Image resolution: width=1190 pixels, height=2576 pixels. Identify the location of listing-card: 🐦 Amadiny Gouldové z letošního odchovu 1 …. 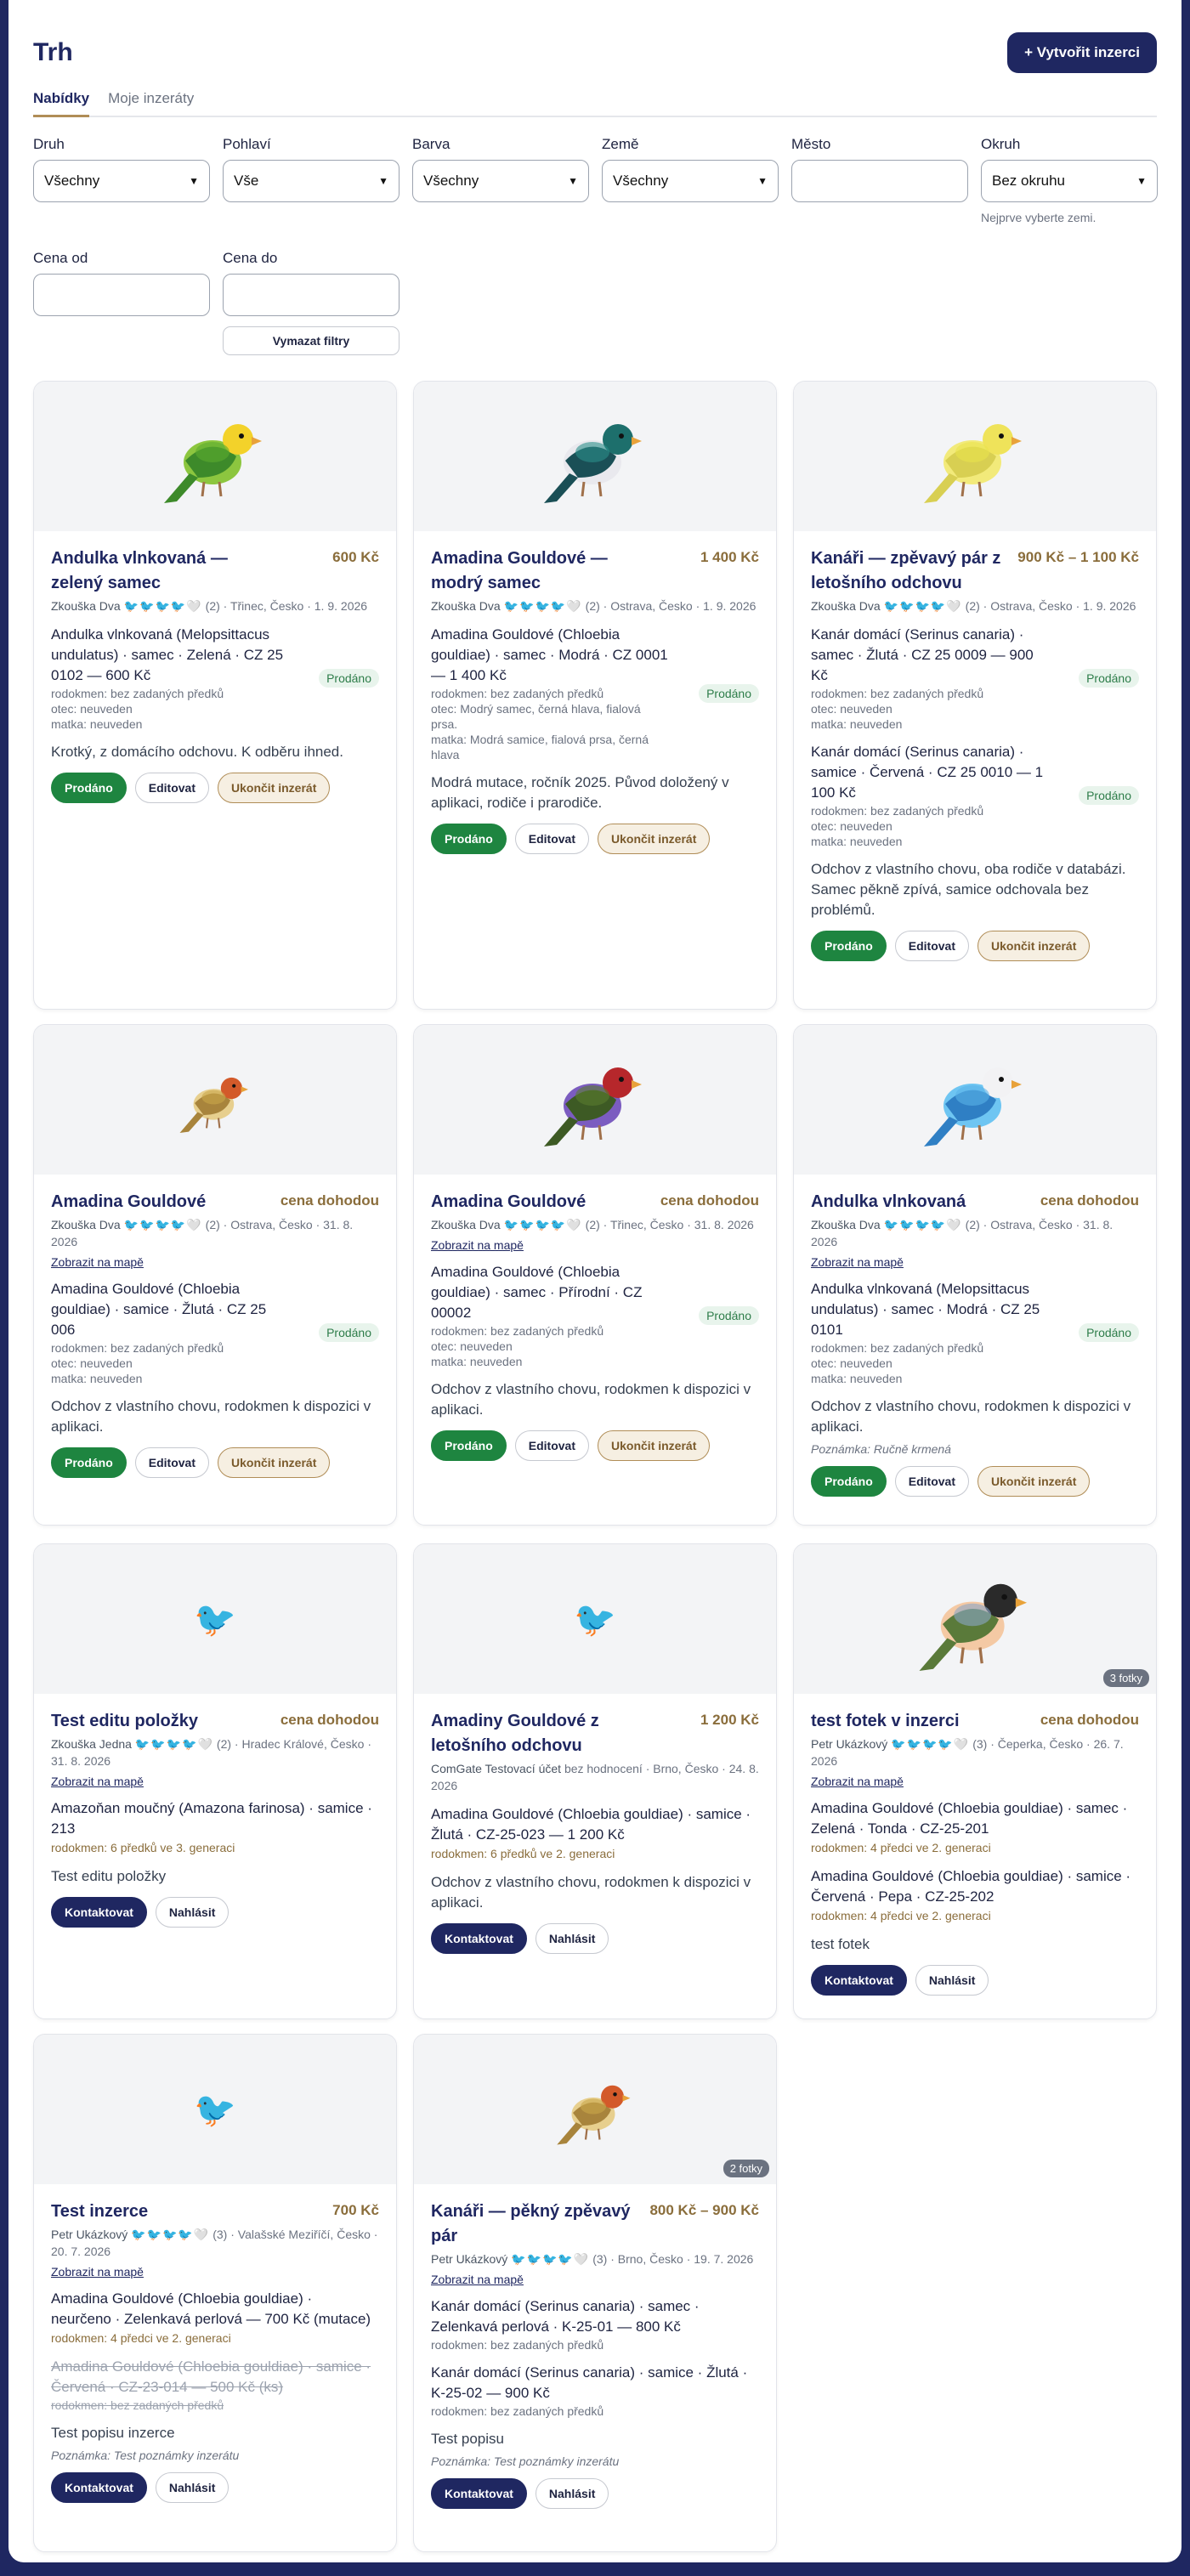
(595, 1781).